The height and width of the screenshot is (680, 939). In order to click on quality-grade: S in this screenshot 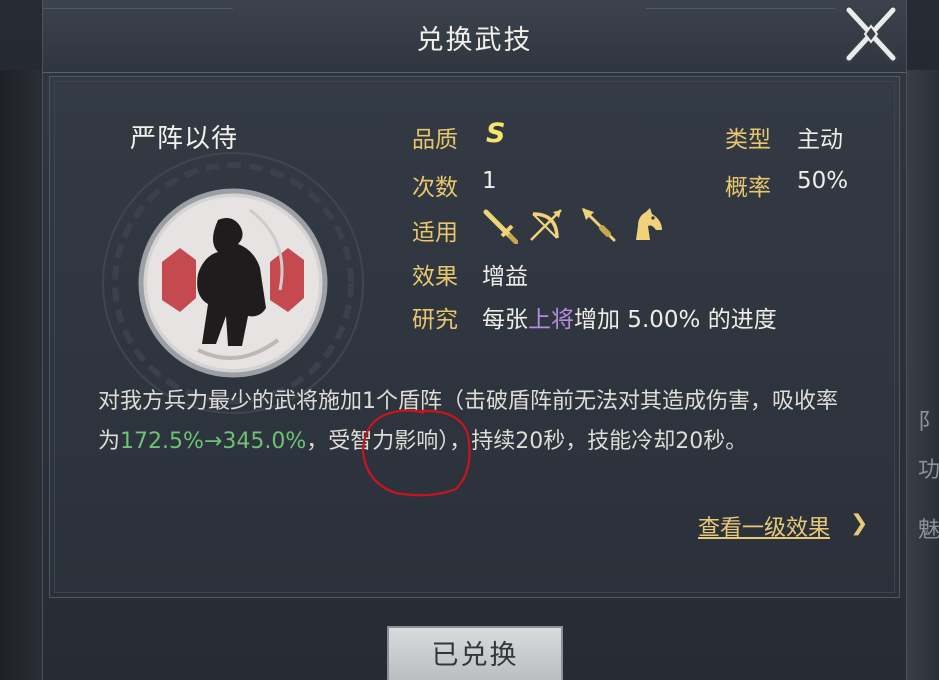, I will do `click(496, 133)`.